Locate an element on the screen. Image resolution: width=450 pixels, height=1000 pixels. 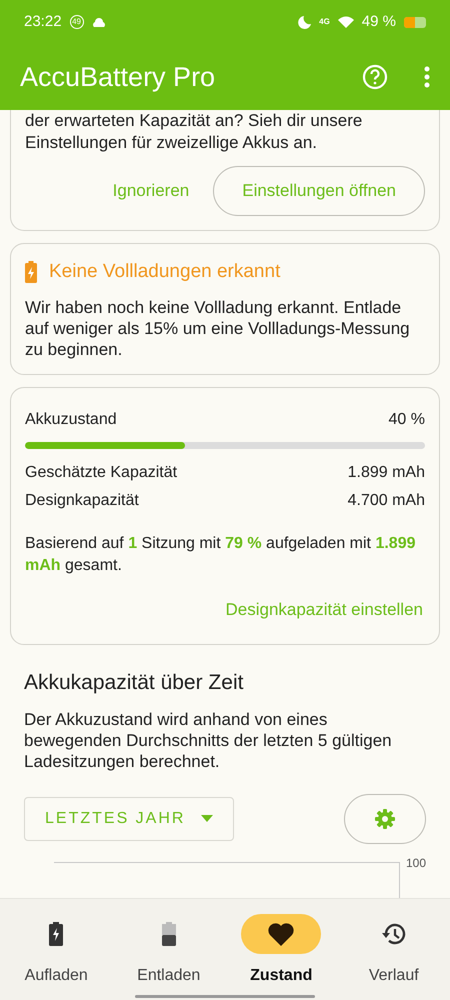
help-icon is located at coordinates (375, 77).